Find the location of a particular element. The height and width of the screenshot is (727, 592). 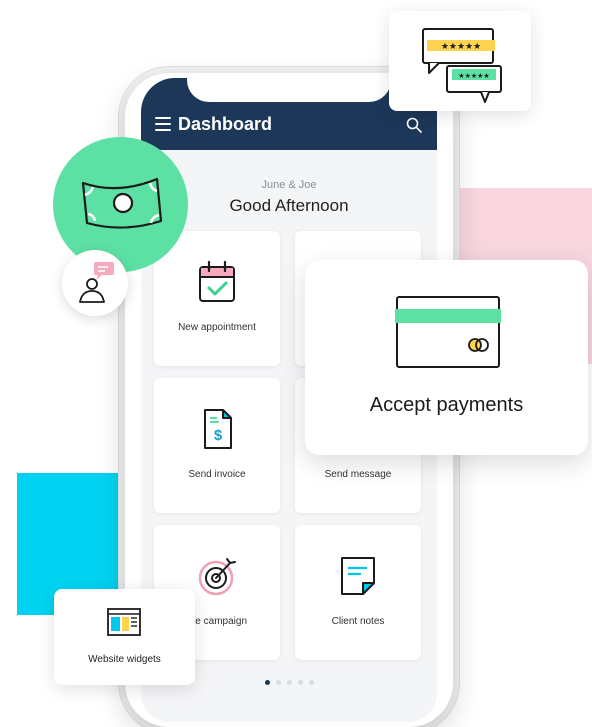

client-chat-icon is located at coordinates (96, 282).